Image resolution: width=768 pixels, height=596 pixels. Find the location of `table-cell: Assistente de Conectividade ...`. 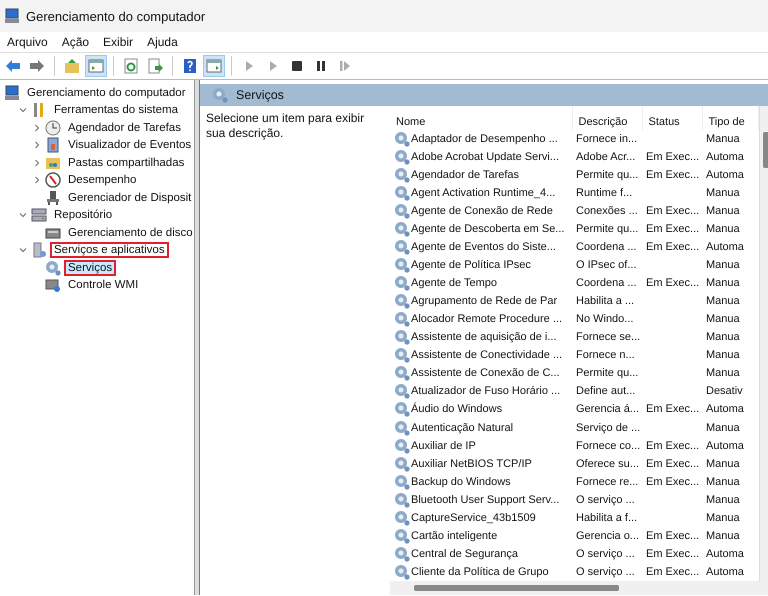

table-cell: Assistente de Conectividade ... is located at coordinates (486, 355).